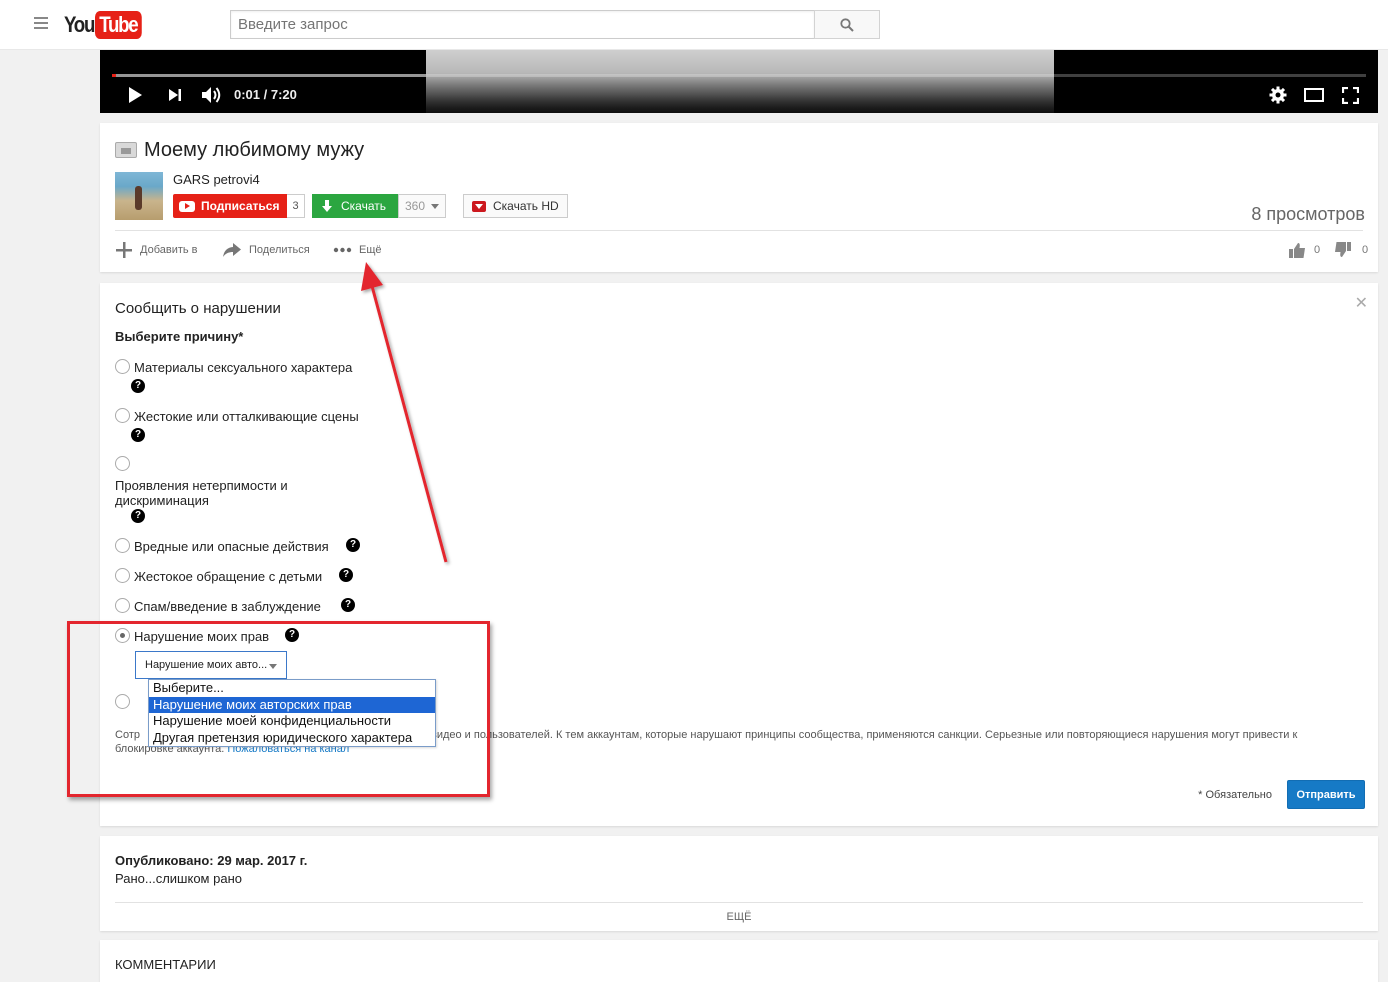 This screenshot has height=982, width=1388. Describe the element at coordinates (1361, 303) in the screenshot. I see `close-icon: ✕` at that location.